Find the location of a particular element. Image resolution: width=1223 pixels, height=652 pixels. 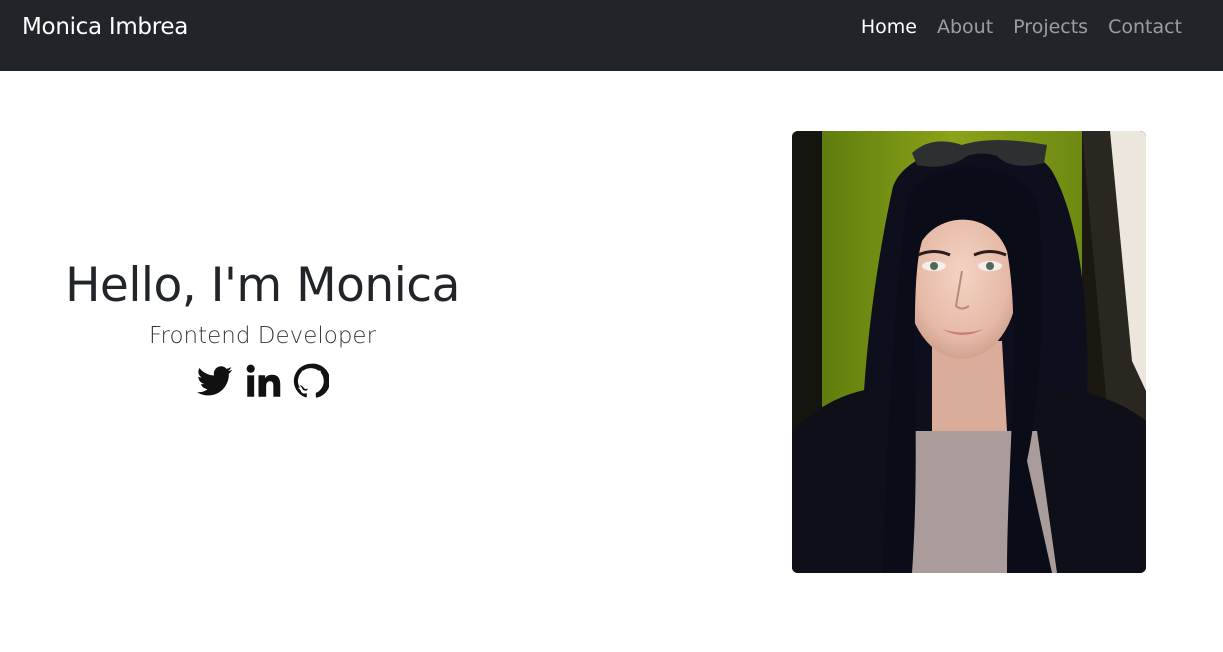

linkedin-link is located at coordinates (263, 381).